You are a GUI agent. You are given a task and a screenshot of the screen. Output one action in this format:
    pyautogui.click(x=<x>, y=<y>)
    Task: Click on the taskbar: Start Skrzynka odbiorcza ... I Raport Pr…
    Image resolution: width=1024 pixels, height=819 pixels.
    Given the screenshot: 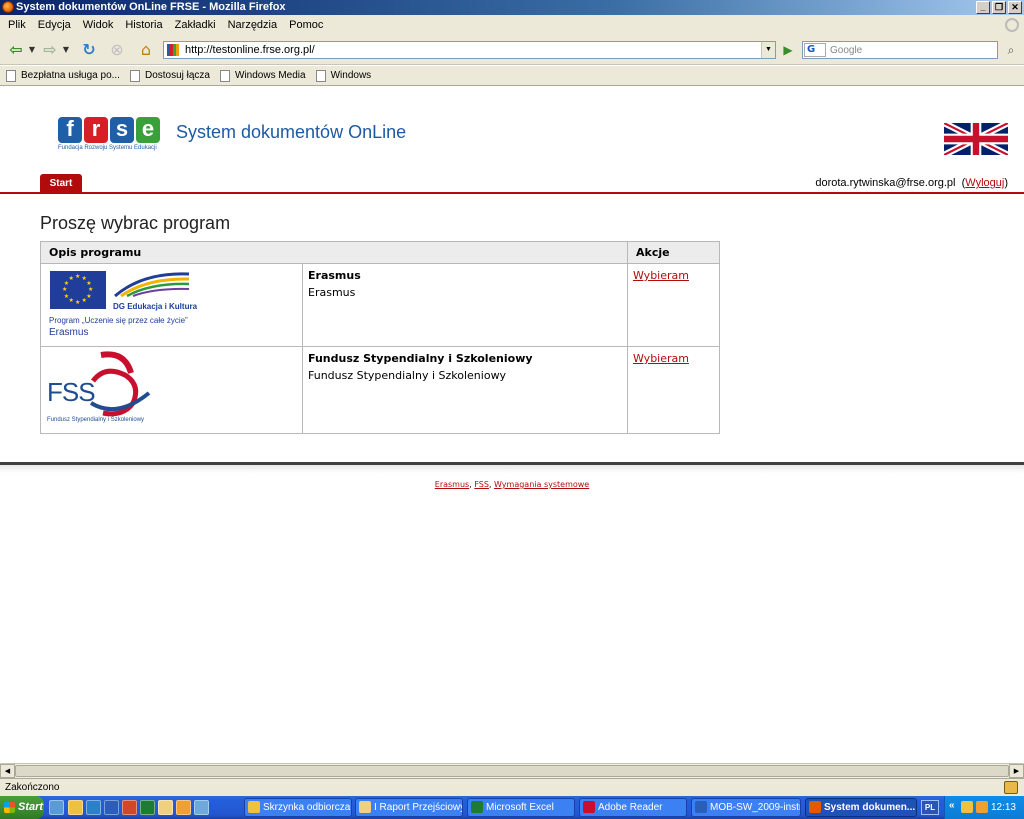 What is the action you would take?
    pyautogui.click(x=512, y=807)
    